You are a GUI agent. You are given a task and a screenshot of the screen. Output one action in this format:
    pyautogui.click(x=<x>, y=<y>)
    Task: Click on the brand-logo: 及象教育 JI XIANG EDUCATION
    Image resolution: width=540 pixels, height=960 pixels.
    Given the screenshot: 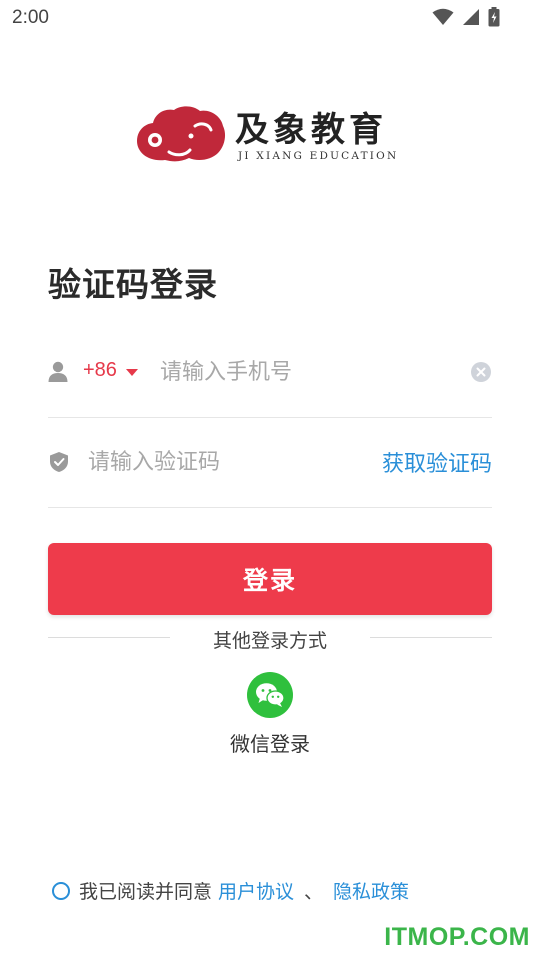 What is the action you would take?
    pyautogui.click(x=270, y=135)
    